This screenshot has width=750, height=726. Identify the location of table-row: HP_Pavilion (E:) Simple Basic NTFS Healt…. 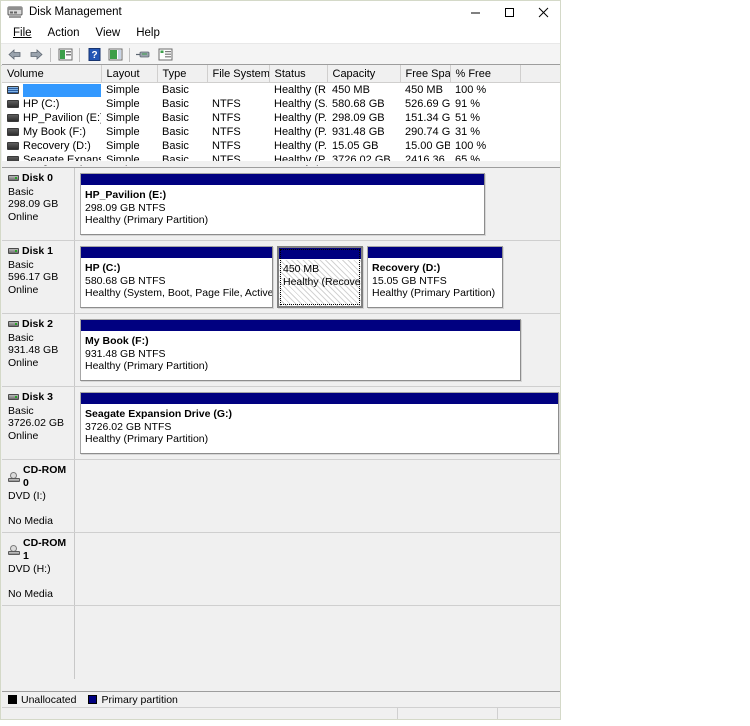
(281, 118).